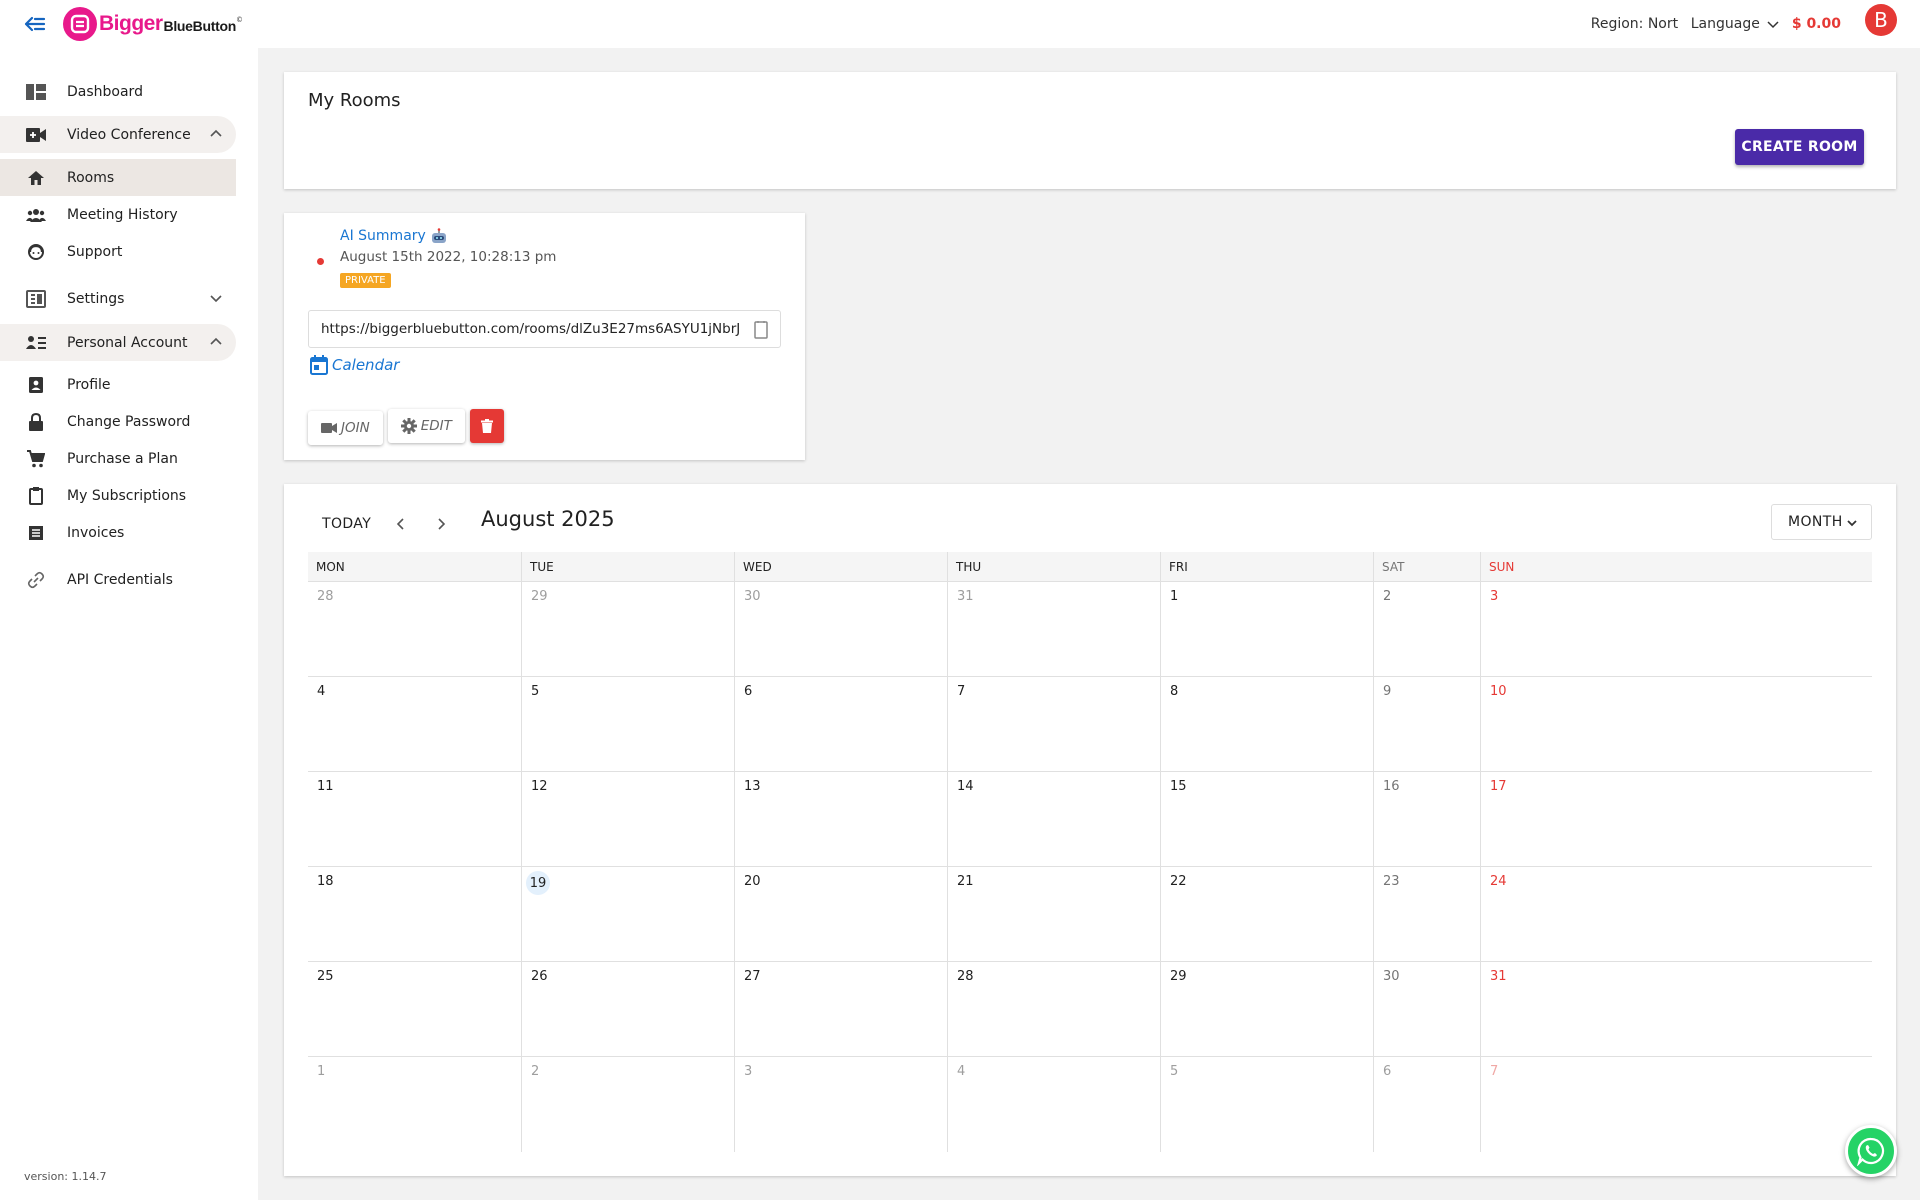  Describe the element at coordinates (118, 251) in the screenshot. I see `sidebar-item-support: Support` at that location.